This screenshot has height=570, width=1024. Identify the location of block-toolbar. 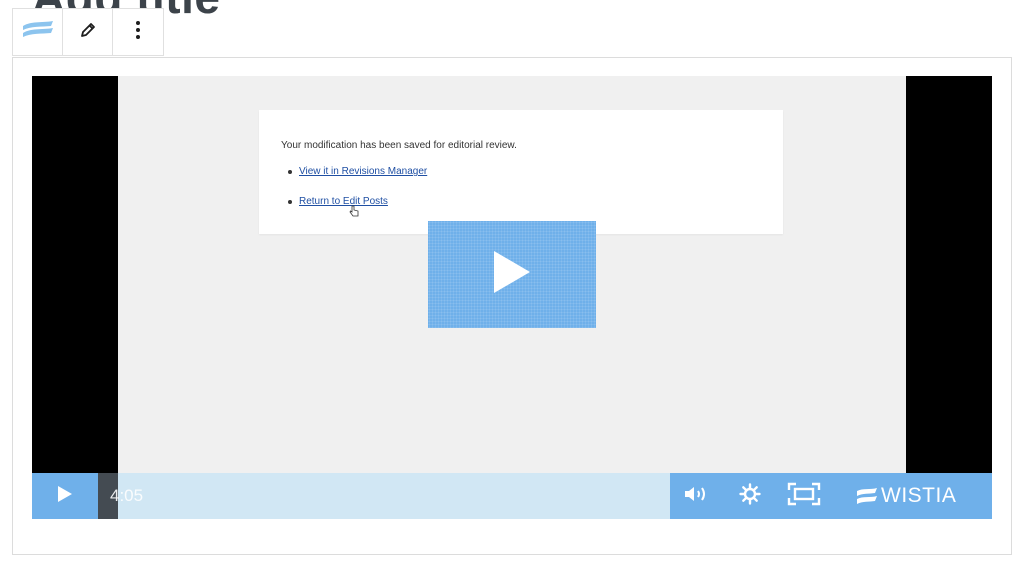
(88, 32).